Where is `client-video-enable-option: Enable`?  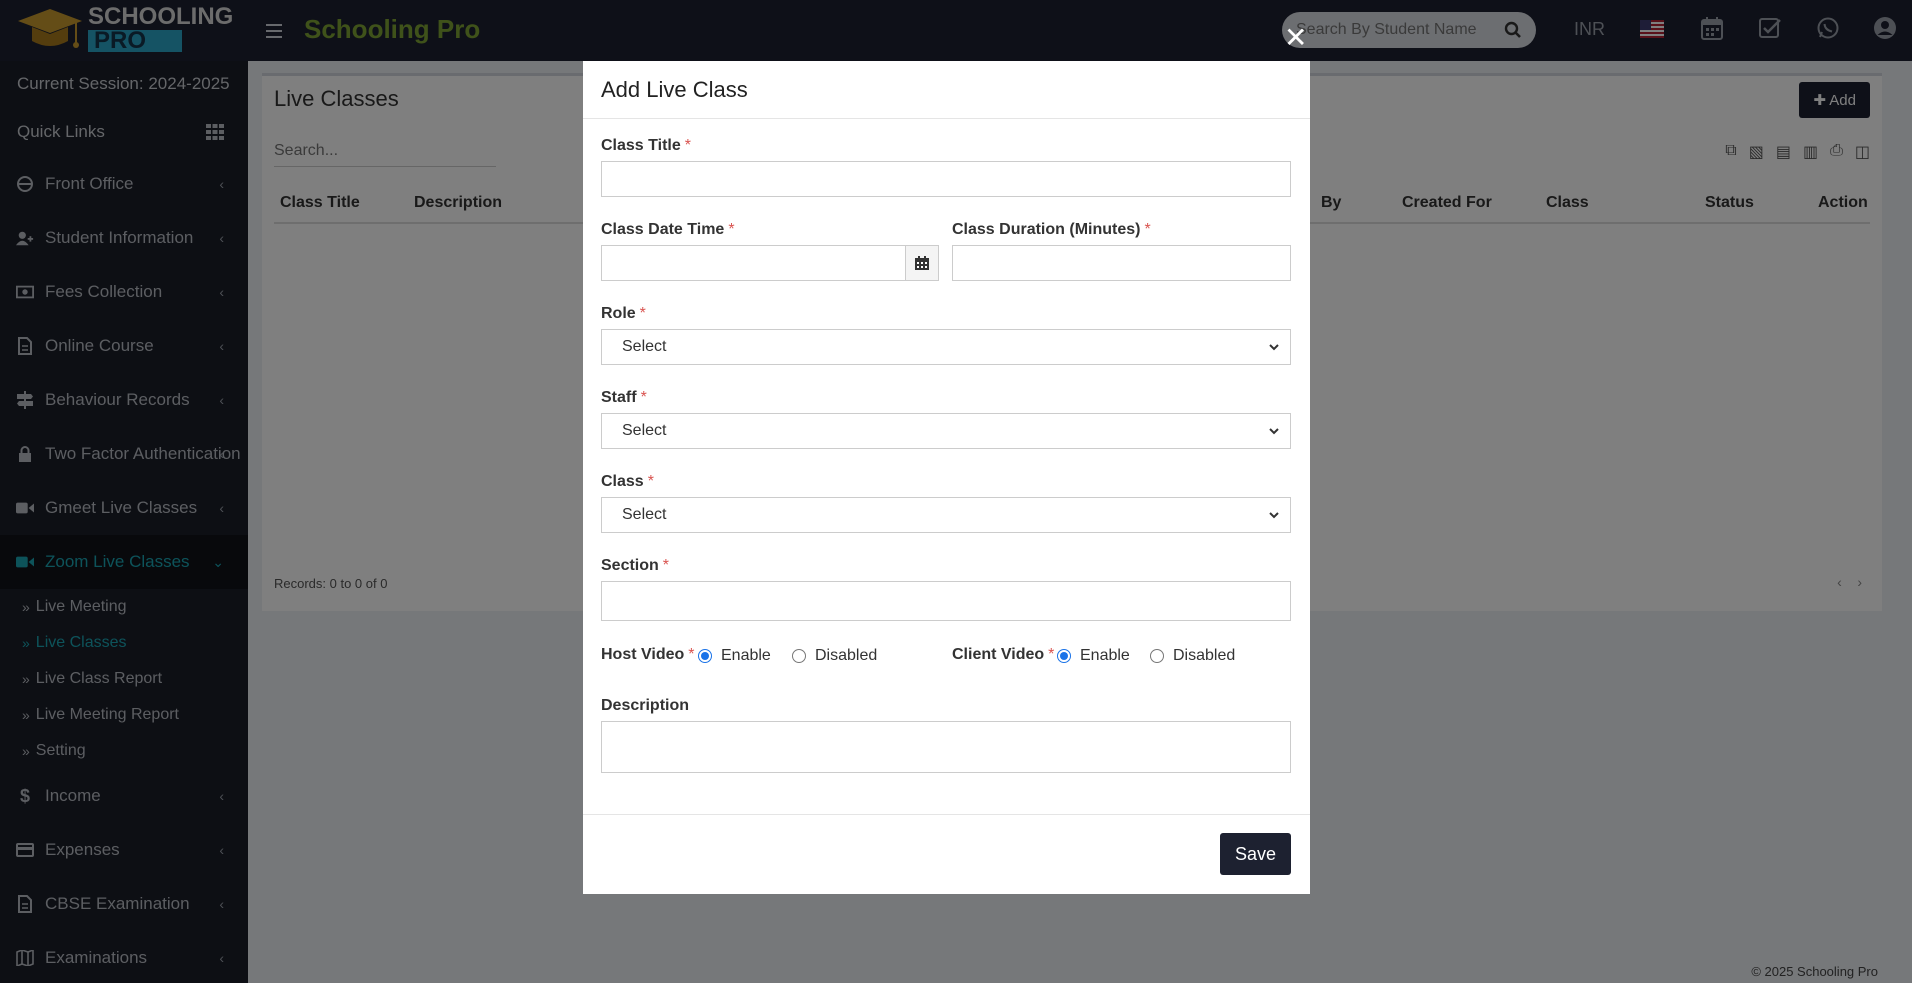
client-video-enable-option: Enable is located at coordinates (1093, 656).